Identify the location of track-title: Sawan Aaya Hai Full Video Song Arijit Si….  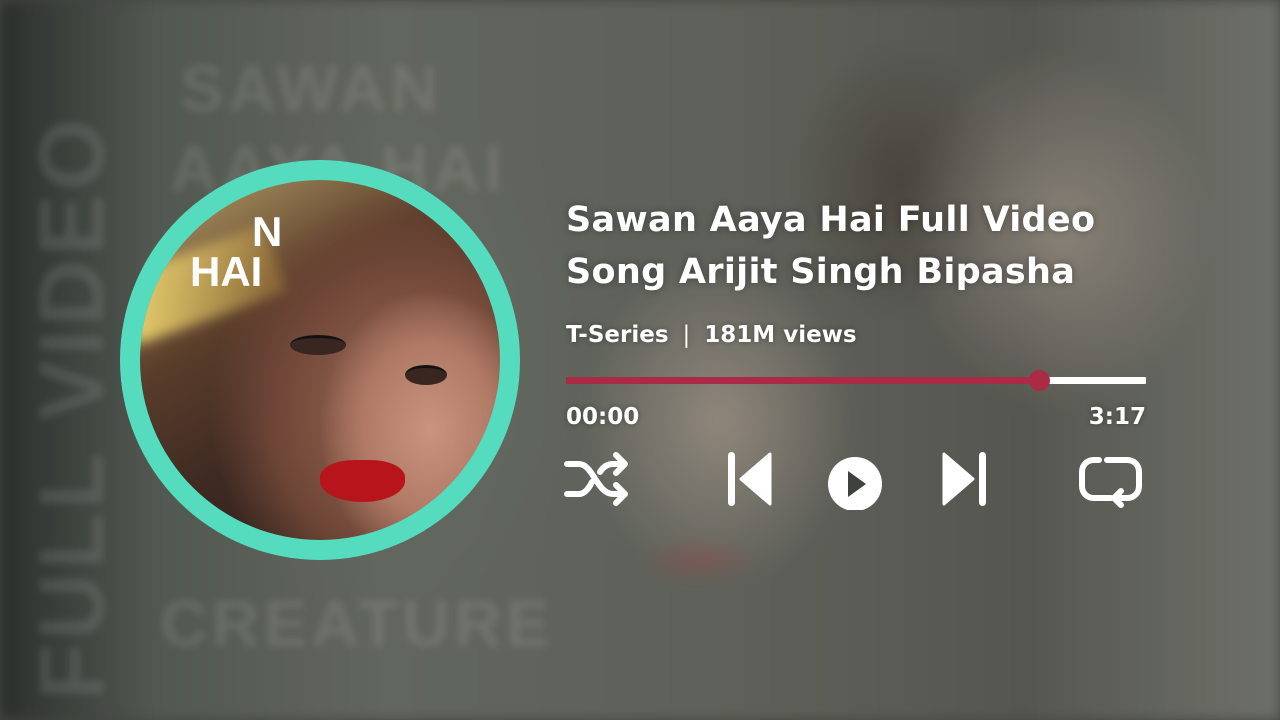
(831, 246).